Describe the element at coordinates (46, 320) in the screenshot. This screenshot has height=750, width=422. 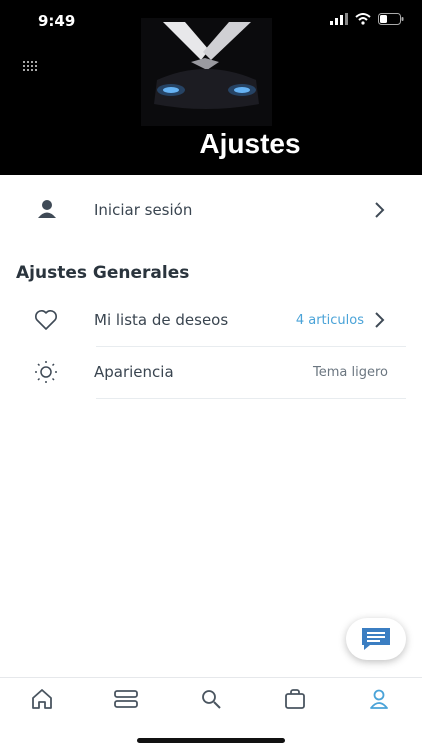
I see `heart-icon` at that location.